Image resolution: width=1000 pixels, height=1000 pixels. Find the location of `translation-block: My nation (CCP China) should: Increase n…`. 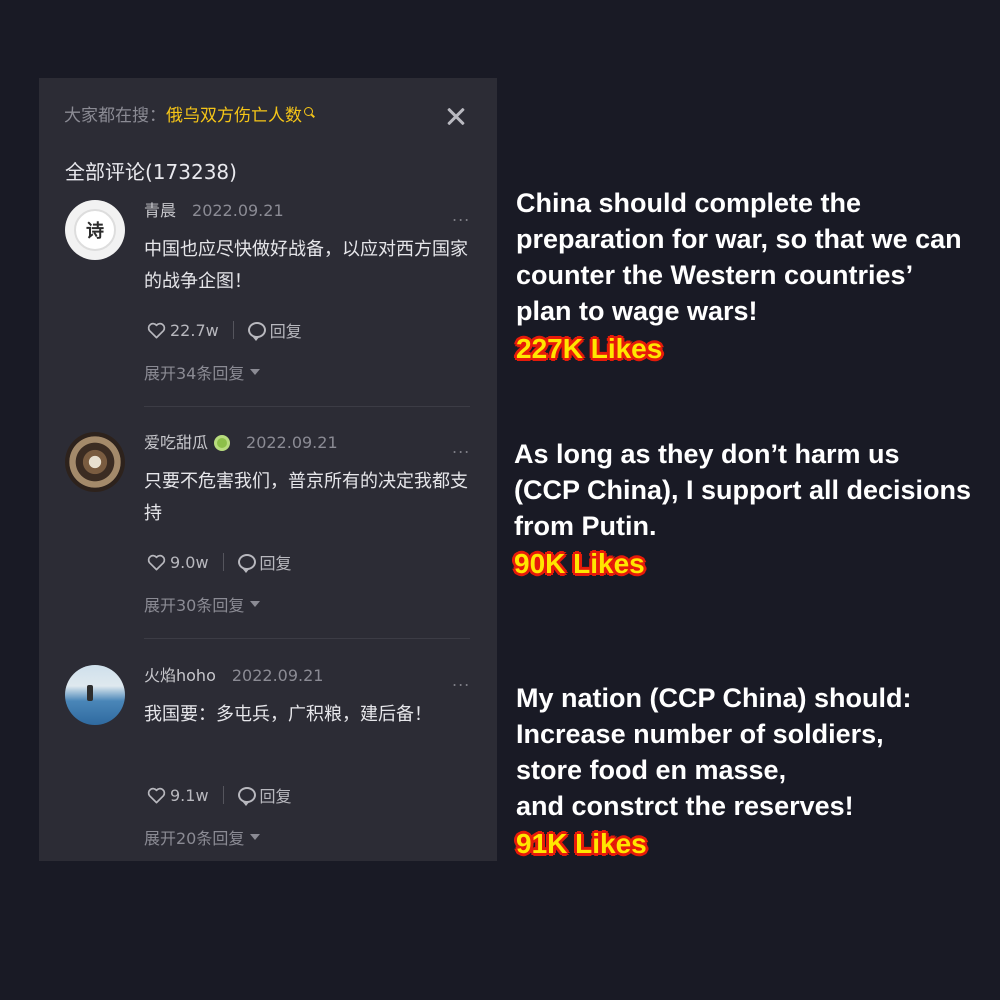

translation-block: My nation (CCP China) should: Increase n… is located at coordinates (713, 770).